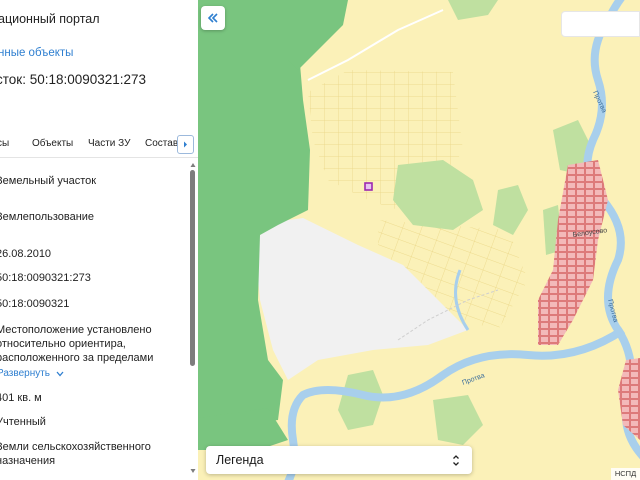 The width and height of the screenshot is (640, 480). What do you see at coordinates (48, 181) in the screenshot?
I see `field-object-type: Земельный участок` at bounding box center [48, 181].